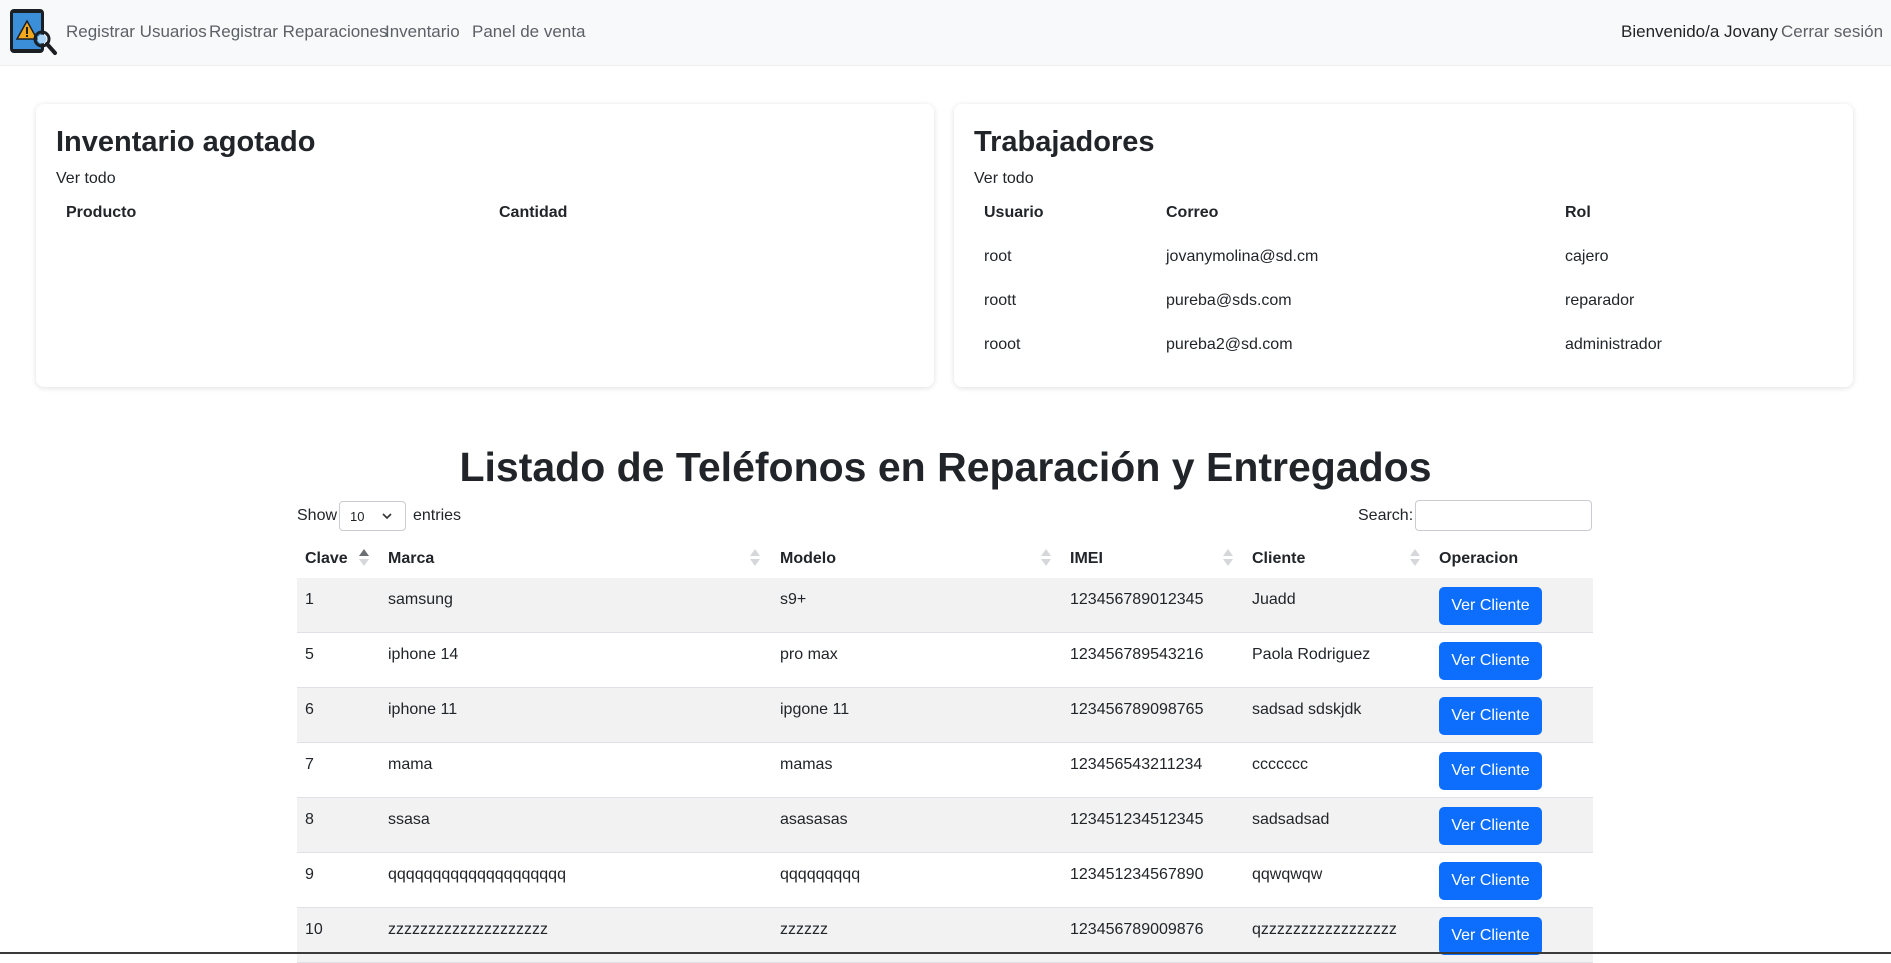 Image resolution: width=1891 pixels, height=963 pixels. What do you see at coordinates (528, 32) in the screenshot?
I see `nav-panel-de-venta: Panel de venta` at bounding box center [528, 32].